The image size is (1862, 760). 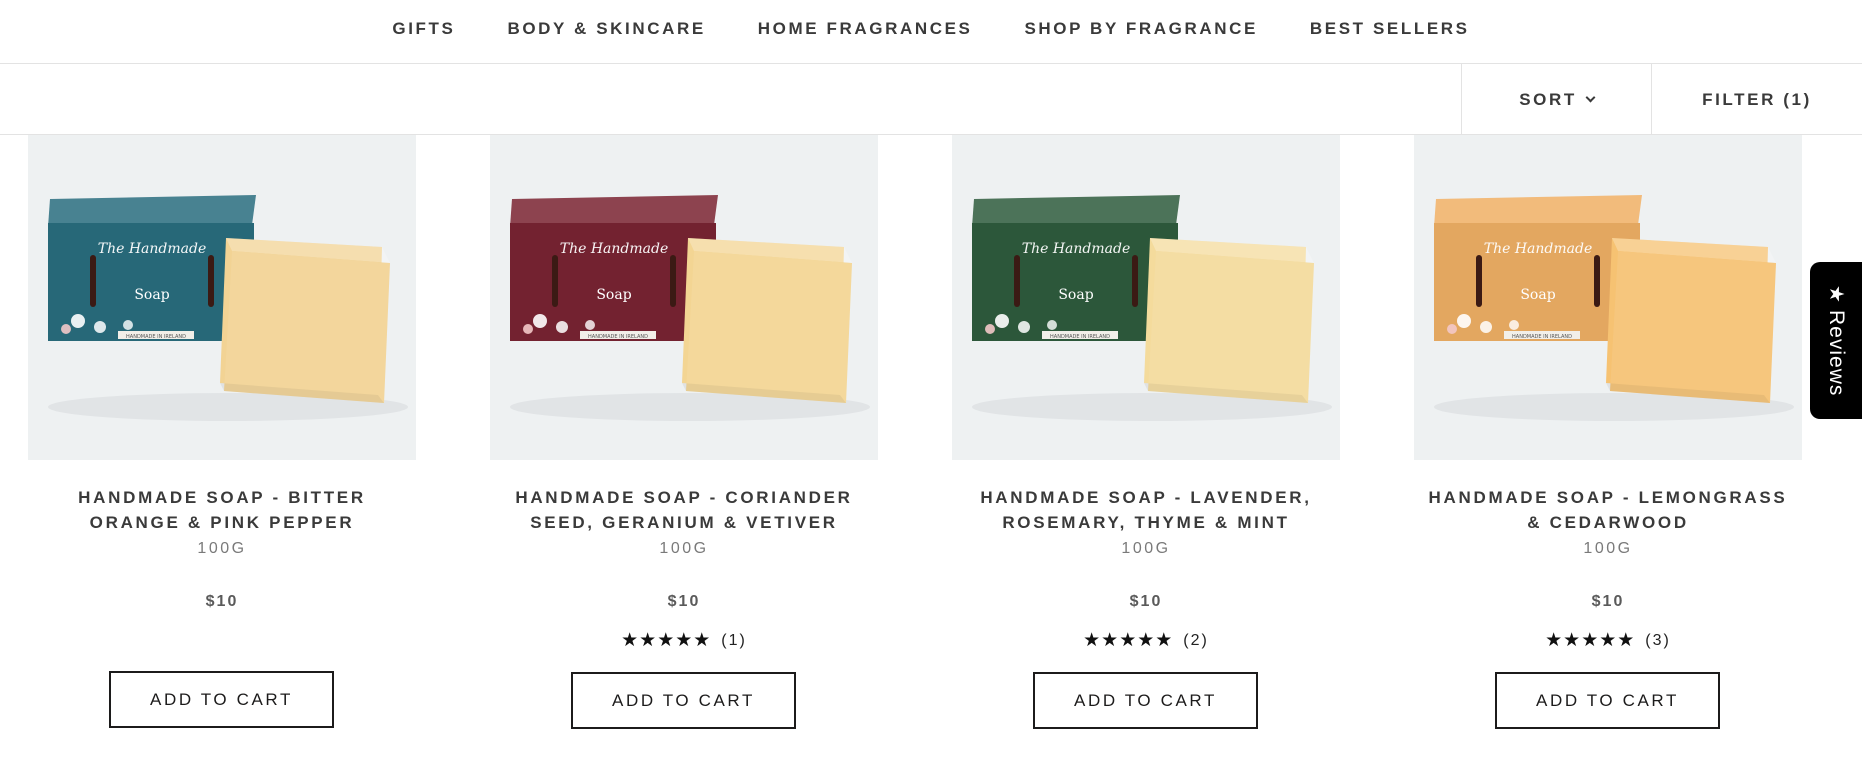 What do you see at coordinates (865, 29) in the screenshot?
I see `nav-item-home-fragrances: HOME FRAGRANCES` at bounding box center [865, 29].